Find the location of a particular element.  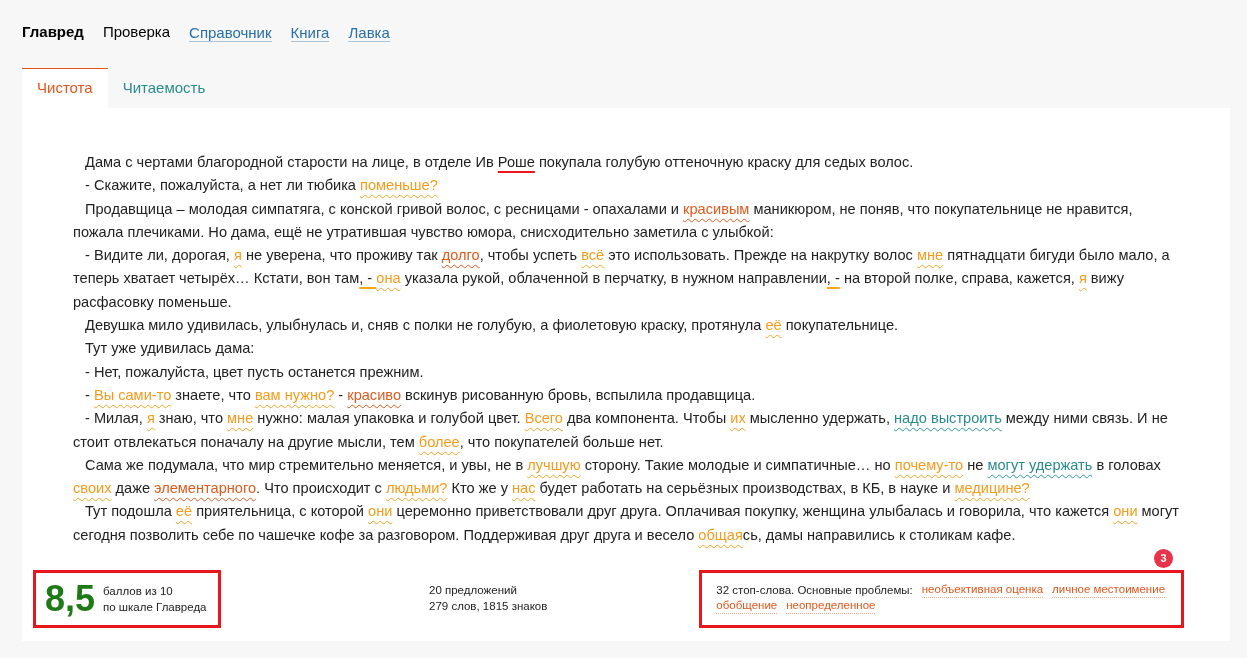

text-paragraph: Тут уже удивилась дама: is located at coordinates (170, 349).